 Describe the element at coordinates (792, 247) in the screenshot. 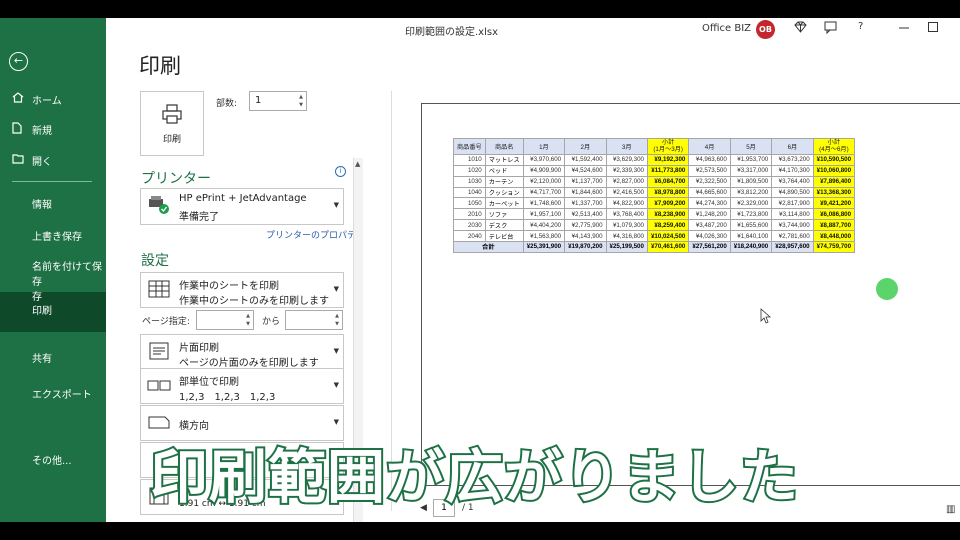

I see `total-cell: ¥28,957,600` at that location.